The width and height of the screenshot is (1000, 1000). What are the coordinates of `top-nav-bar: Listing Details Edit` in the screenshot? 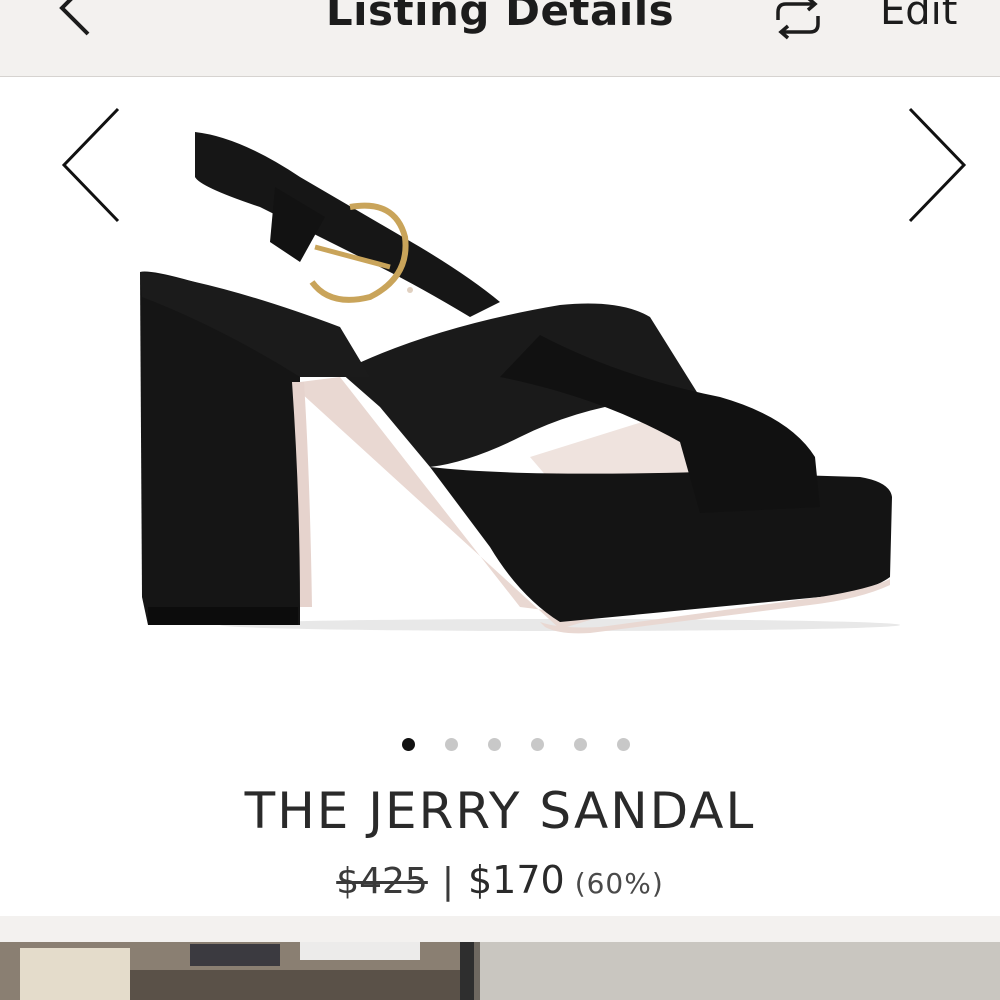 It's located at (500, 38).